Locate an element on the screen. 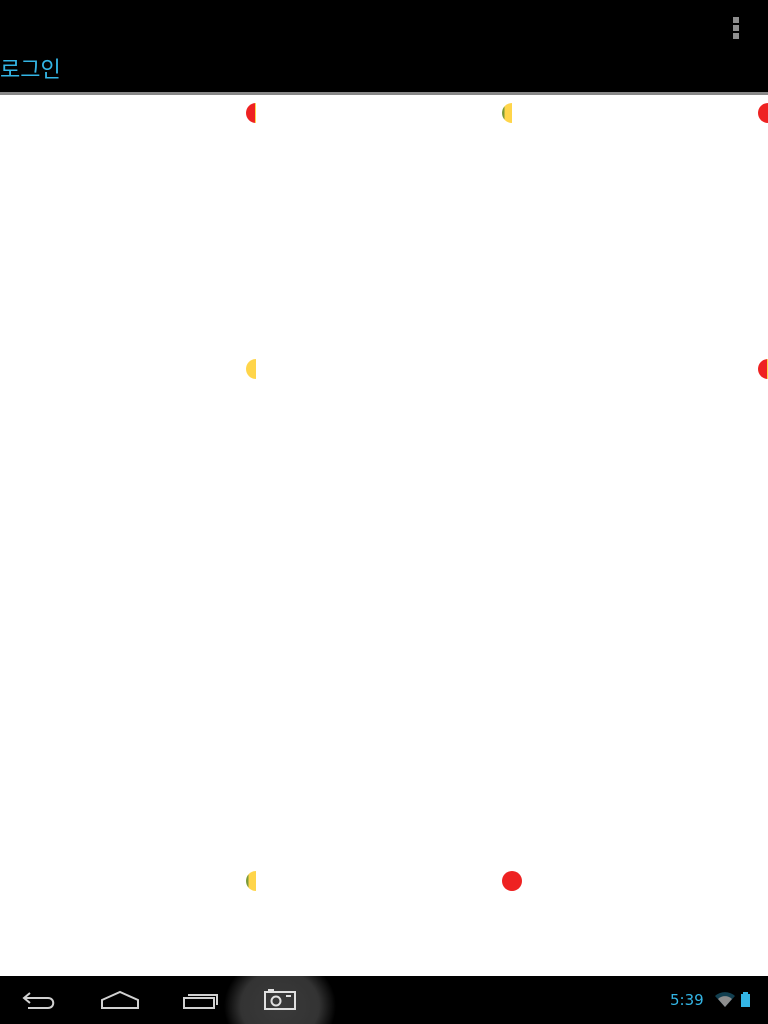 The height and width of the screenshot is (1024, 768). home-icon is located at coordinates (120, 999).